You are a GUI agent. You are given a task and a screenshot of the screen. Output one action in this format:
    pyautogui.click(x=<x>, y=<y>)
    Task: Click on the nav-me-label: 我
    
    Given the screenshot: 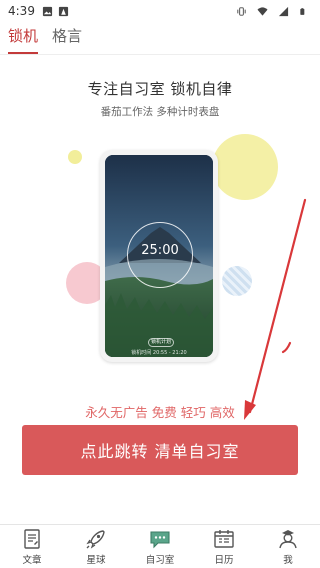 What is the action you would take?
    pyautogui.click(x=288, y=560)
    